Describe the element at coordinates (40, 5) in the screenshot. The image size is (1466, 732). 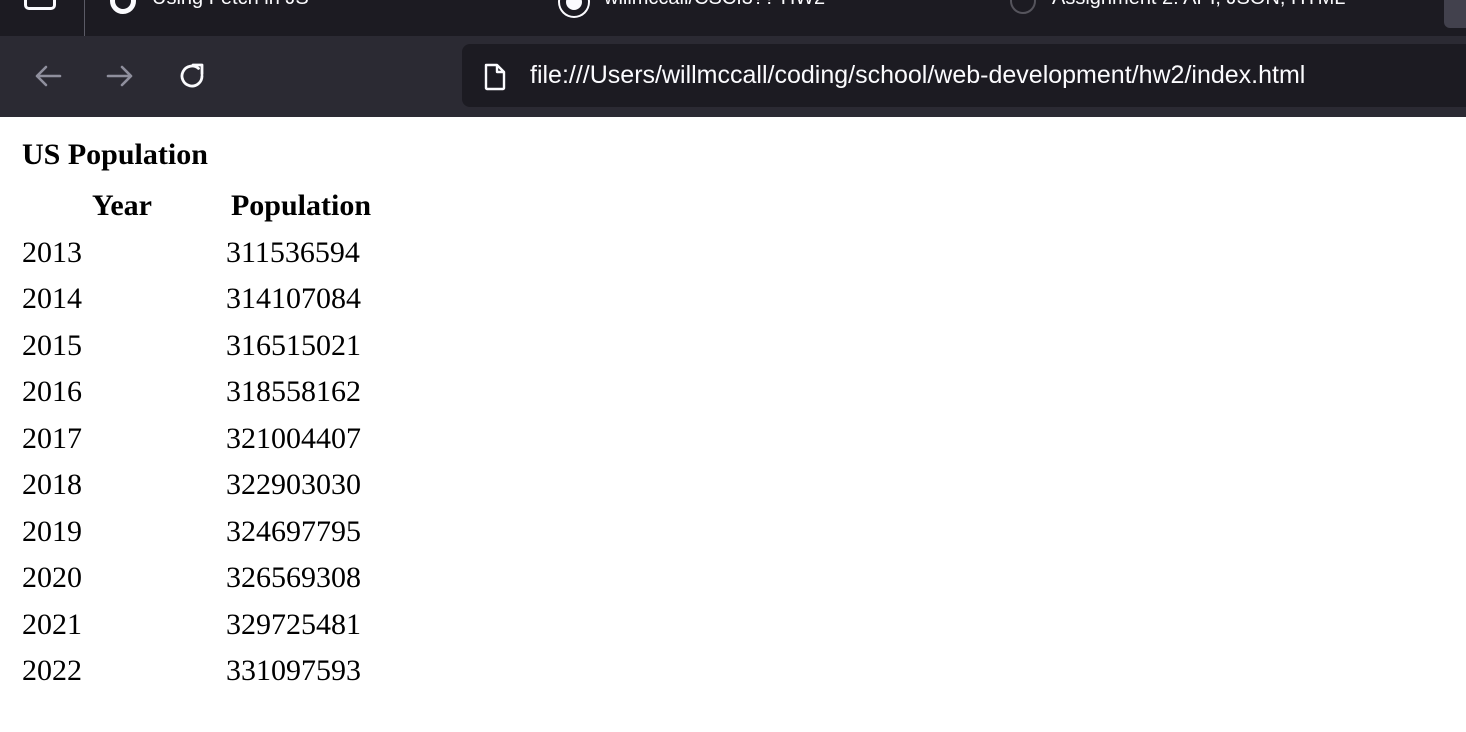
I see `tab-list-button` at that location.